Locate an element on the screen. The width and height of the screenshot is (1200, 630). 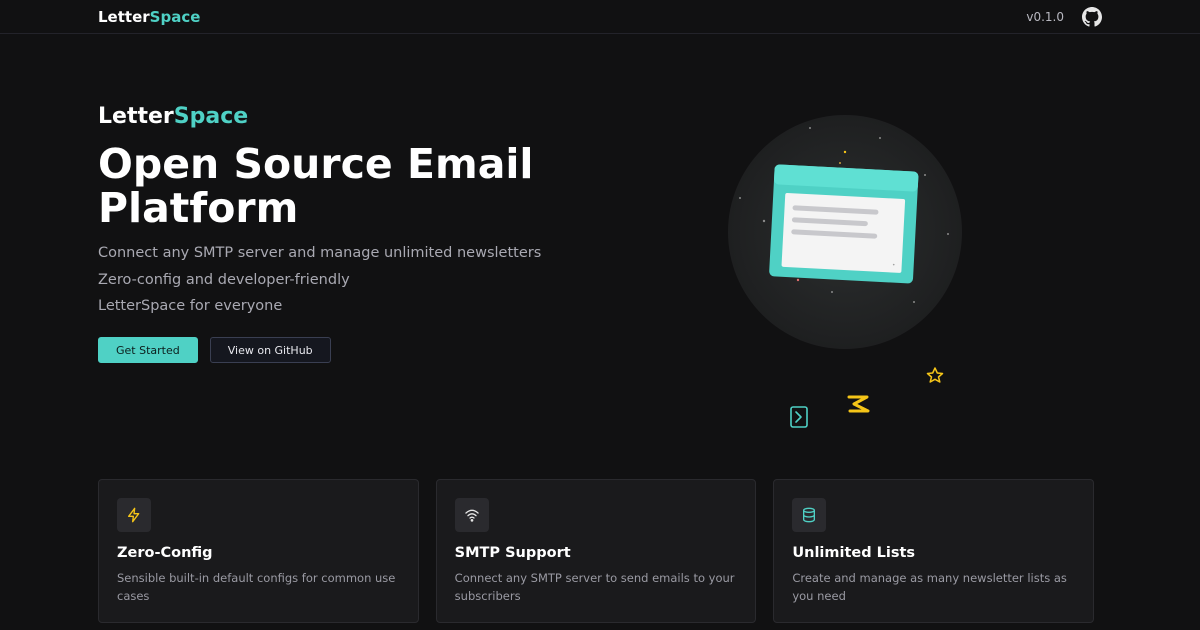
navbar-right: v0.1.0 is located at coordinates (1064, 16).